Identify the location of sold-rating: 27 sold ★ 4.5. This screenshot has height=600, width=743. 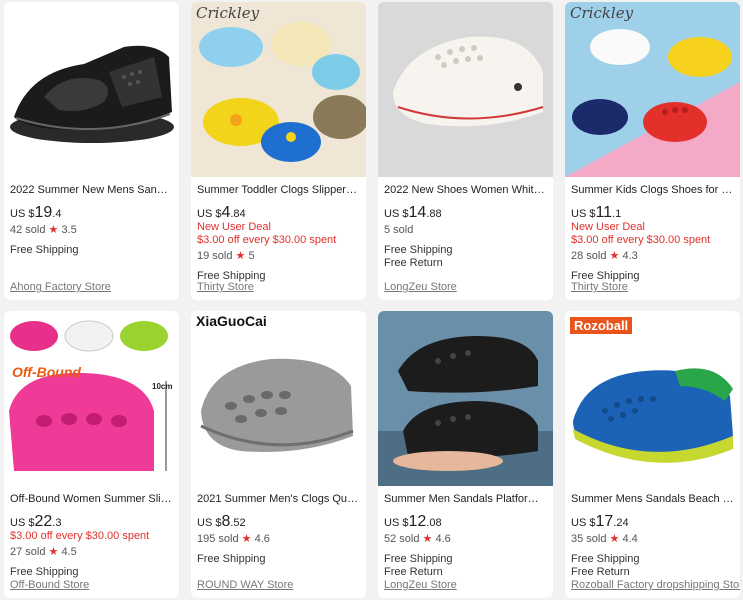
(43, 552).